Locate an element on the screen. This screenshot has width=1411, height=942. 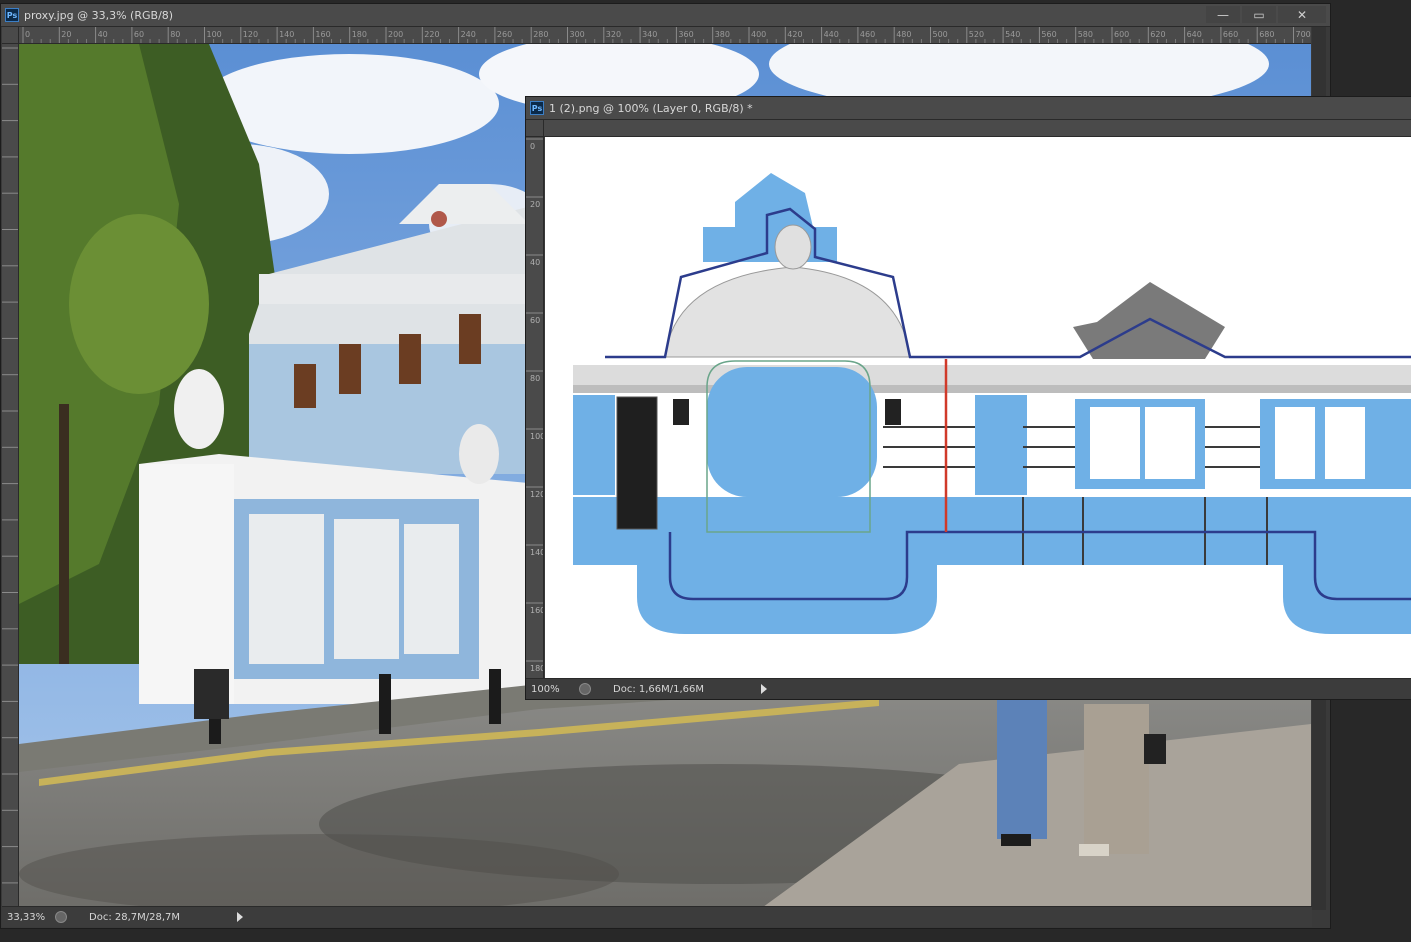
ruler-label: 360 is located at coordinates (685, 34).